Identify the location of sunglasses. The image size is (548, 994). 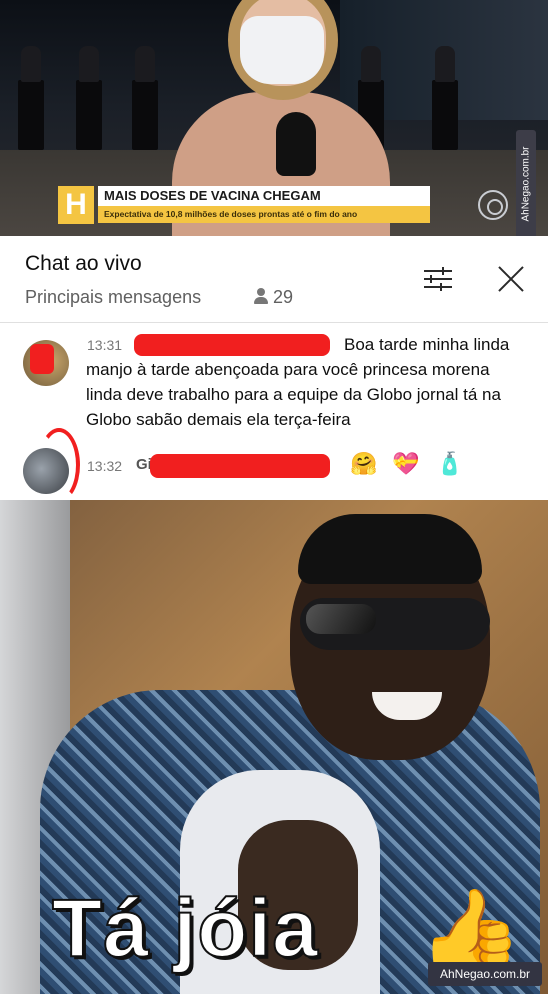
(395, 624).